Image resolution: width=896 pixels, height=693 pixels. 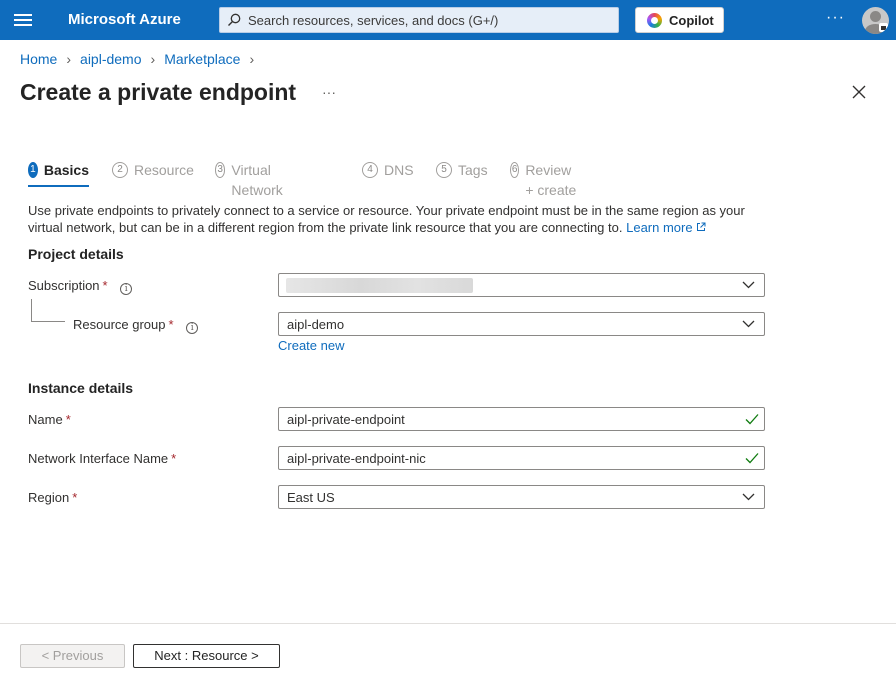 I want to click on tab-review-create: 6 Review + create, so click(x=544, y=179).